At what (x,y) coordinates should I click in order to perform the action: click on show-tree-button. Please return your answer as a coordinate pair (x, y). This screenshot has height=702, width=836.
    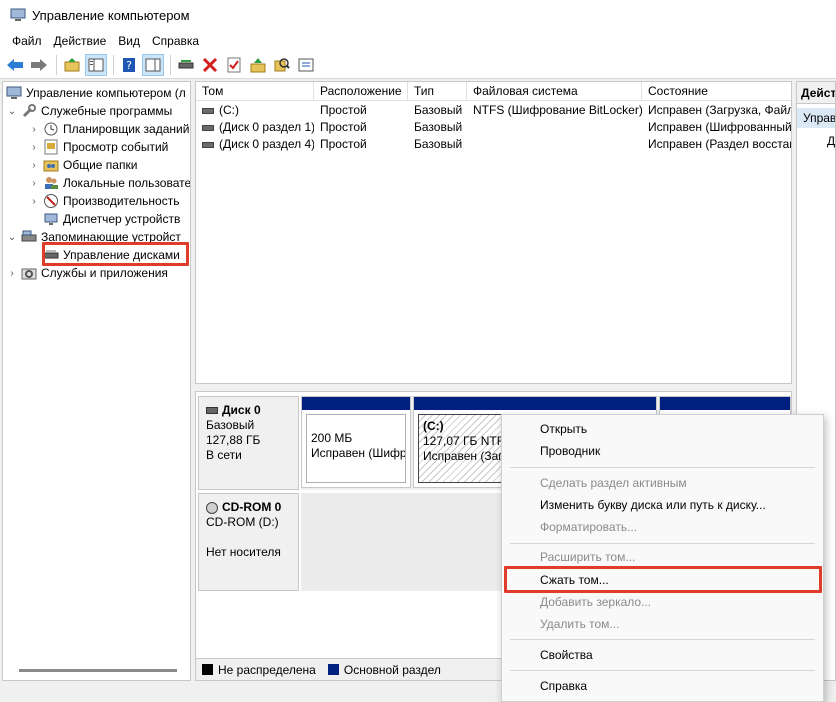
    Looking at the image, I should click on (96, 64).